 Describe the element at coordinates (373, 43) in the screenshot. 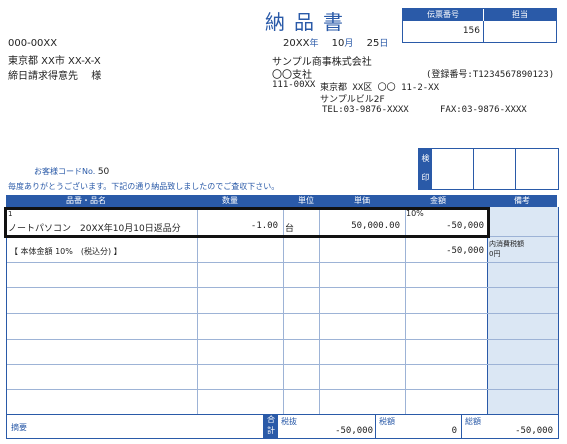

I see `date-day: 25` at that location.